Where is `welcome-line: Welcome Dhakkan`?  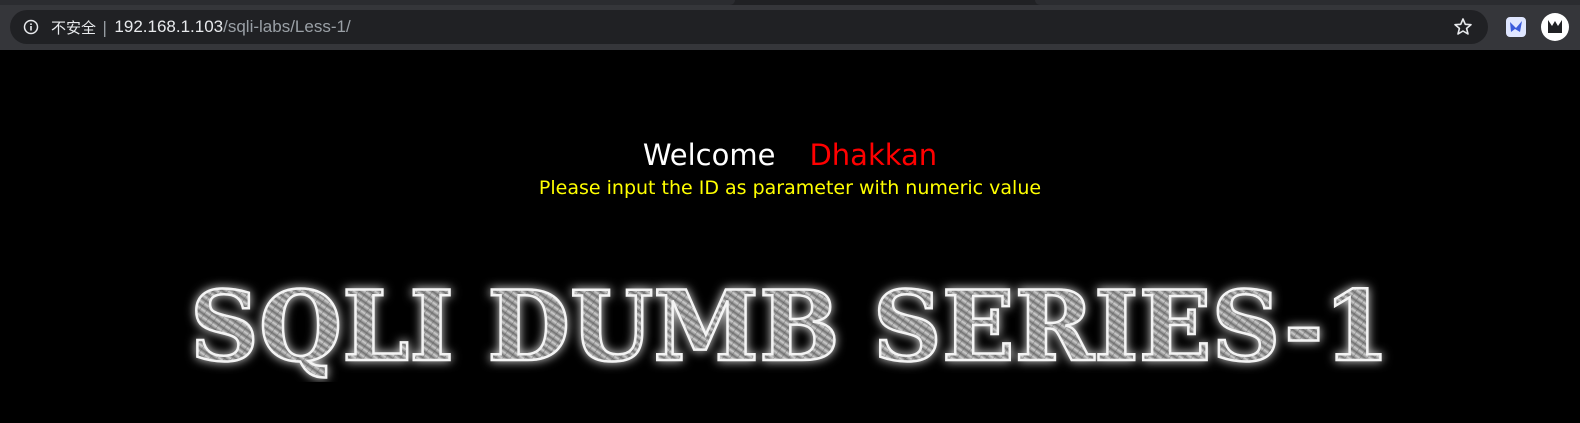
welcome-line: Welcome Dhakkan is located at coordinates (790, 155).